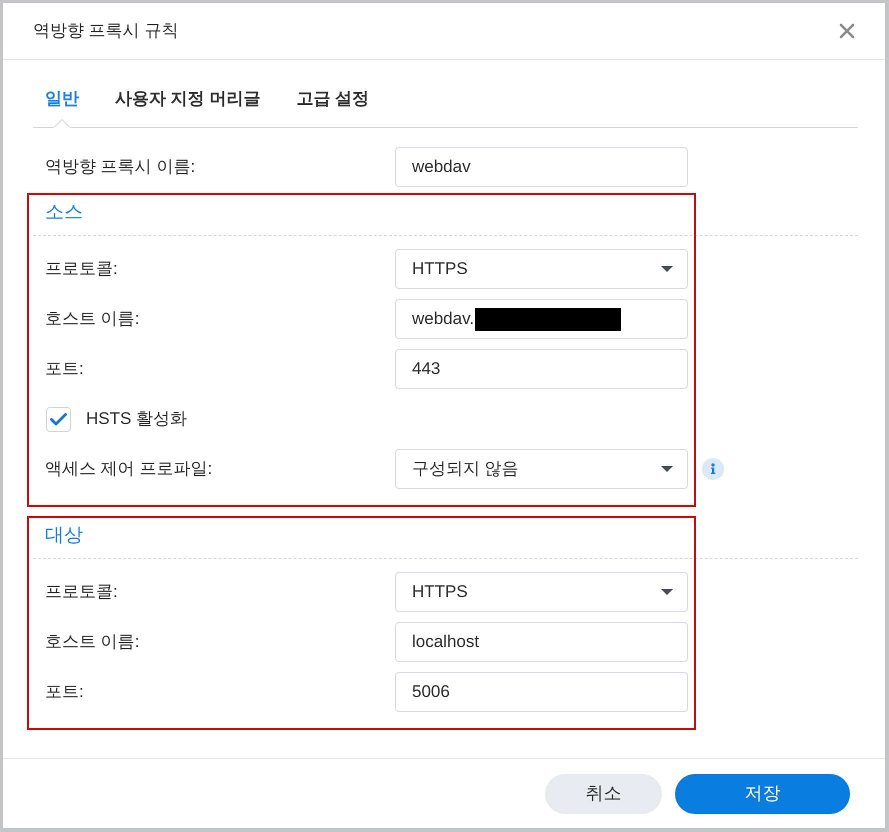 This screenshot has width=889, height=832. What do you see at coordinates (105, 31) in the screenshot?
I see `window-title: 역방향 프록시 규칙` at bounding box center [105, 31].